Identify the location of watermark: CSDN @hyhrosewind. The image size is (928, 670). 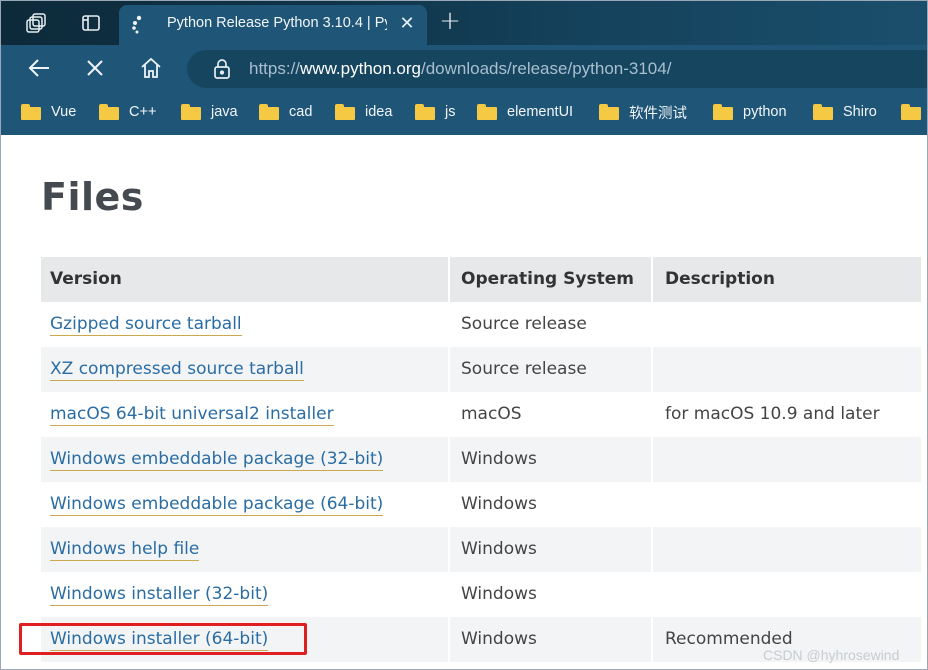
(831, 655).